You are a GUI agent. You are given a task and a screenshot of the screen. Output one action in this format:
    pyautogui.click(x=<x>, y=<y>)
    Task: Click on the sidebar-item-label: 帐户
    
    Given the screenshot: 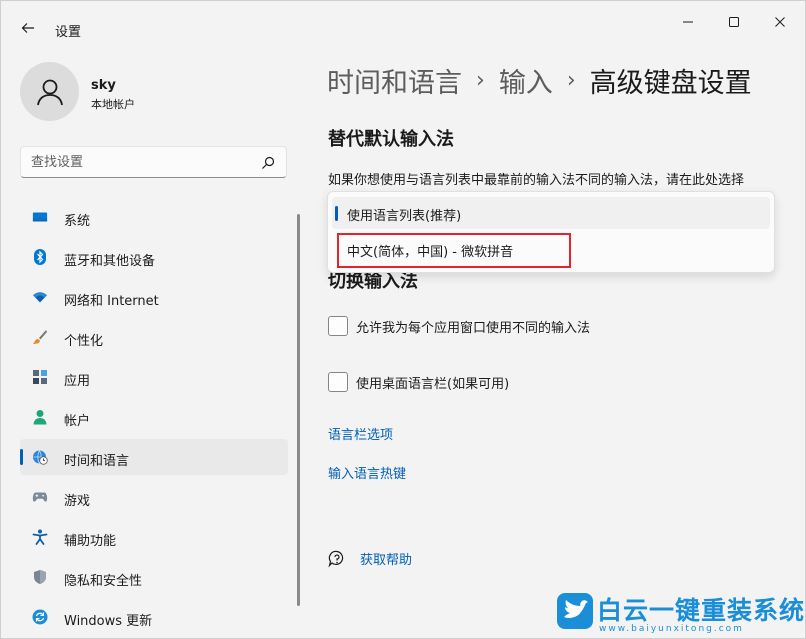 What is the action you would take?
    pyautogui.click(x=77, y=421)
    